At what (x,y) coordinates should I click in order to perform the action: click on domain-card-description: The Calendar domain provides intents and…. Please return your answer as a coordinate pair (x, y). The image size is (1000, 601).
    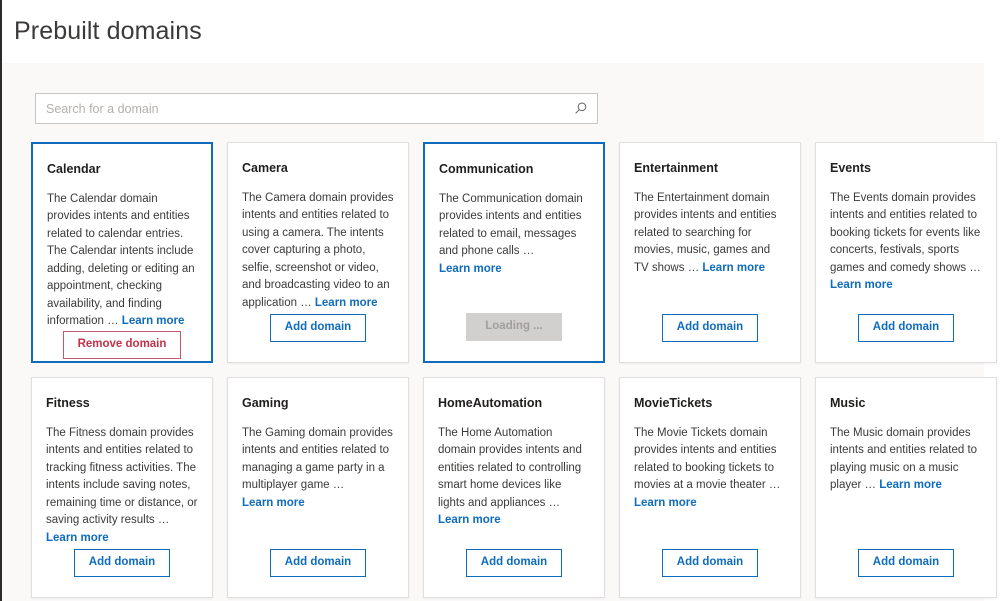
    Looking at the image, I should click on (122, 261).